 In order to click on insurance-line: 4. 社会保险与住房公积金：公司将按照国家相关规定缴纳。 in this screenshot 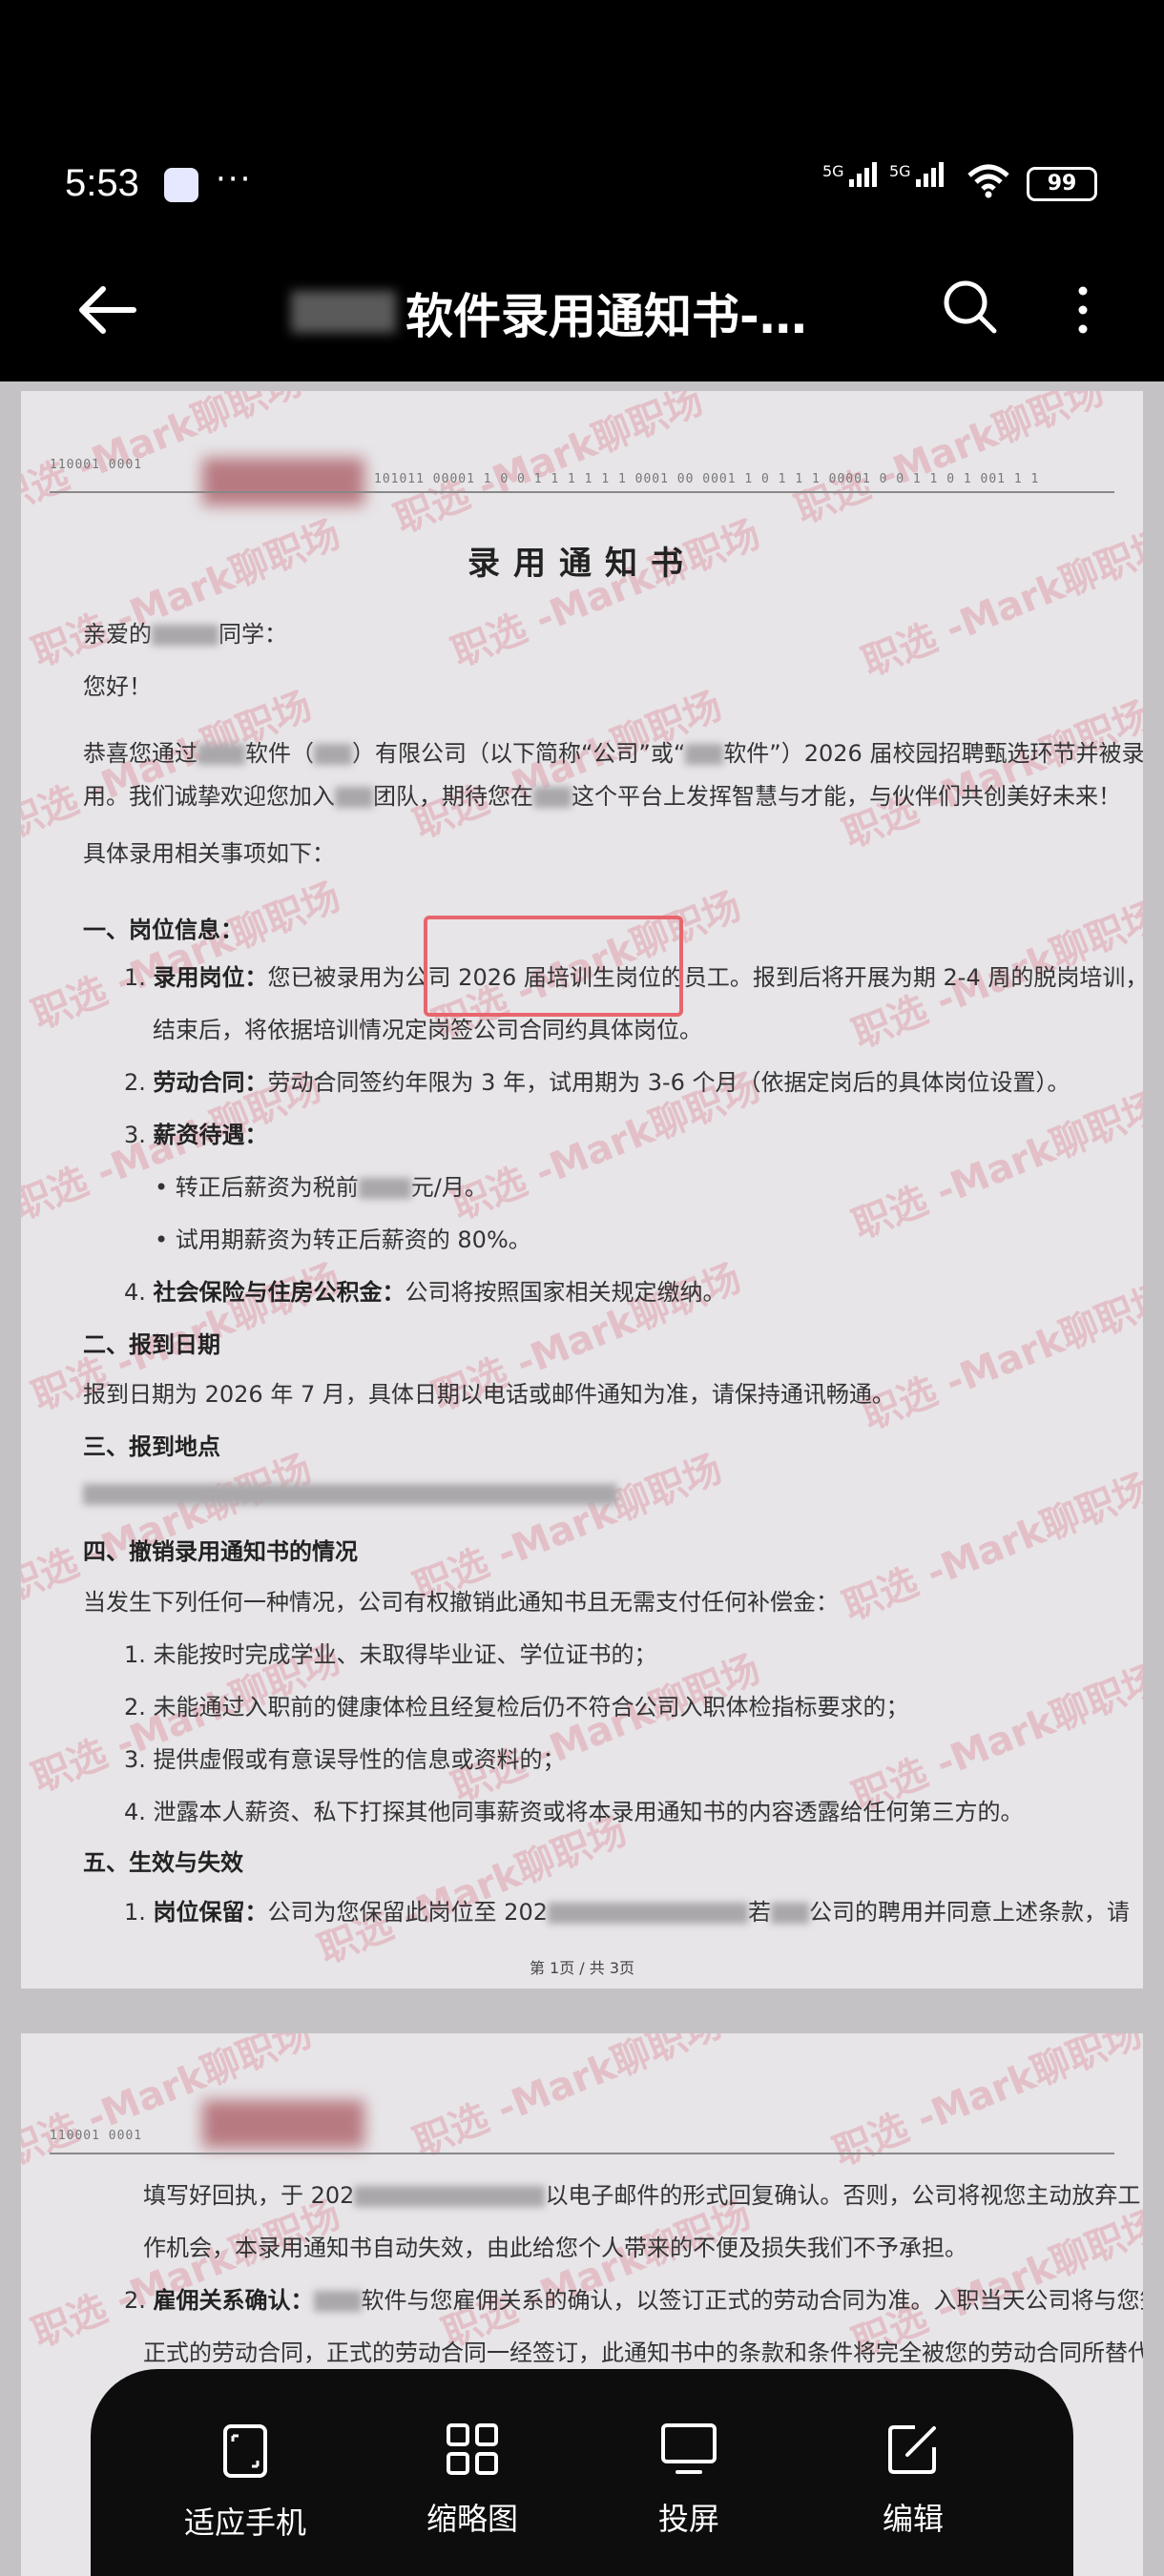, I will do `click(425, 1292)`.